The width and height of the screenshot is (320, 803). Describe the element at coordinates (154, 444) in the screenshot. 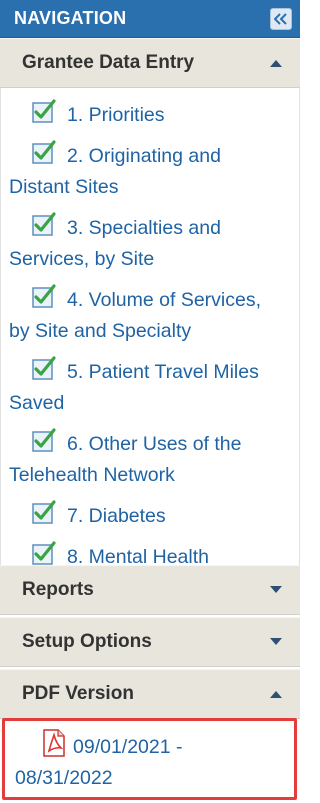

I see `list-item-label: 6. Other Uses of the` at that location.